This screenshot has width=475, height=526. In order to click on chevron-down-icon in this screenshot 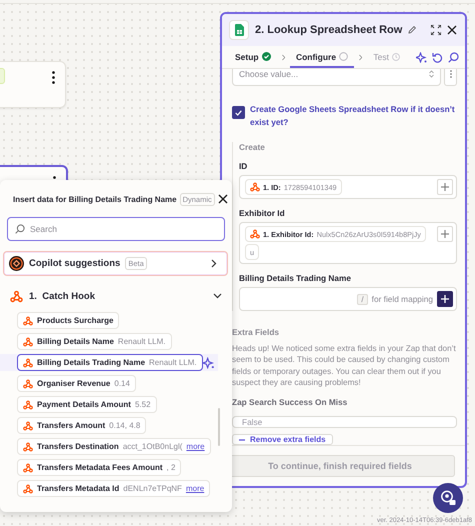, I will do `click(217, 296)`.